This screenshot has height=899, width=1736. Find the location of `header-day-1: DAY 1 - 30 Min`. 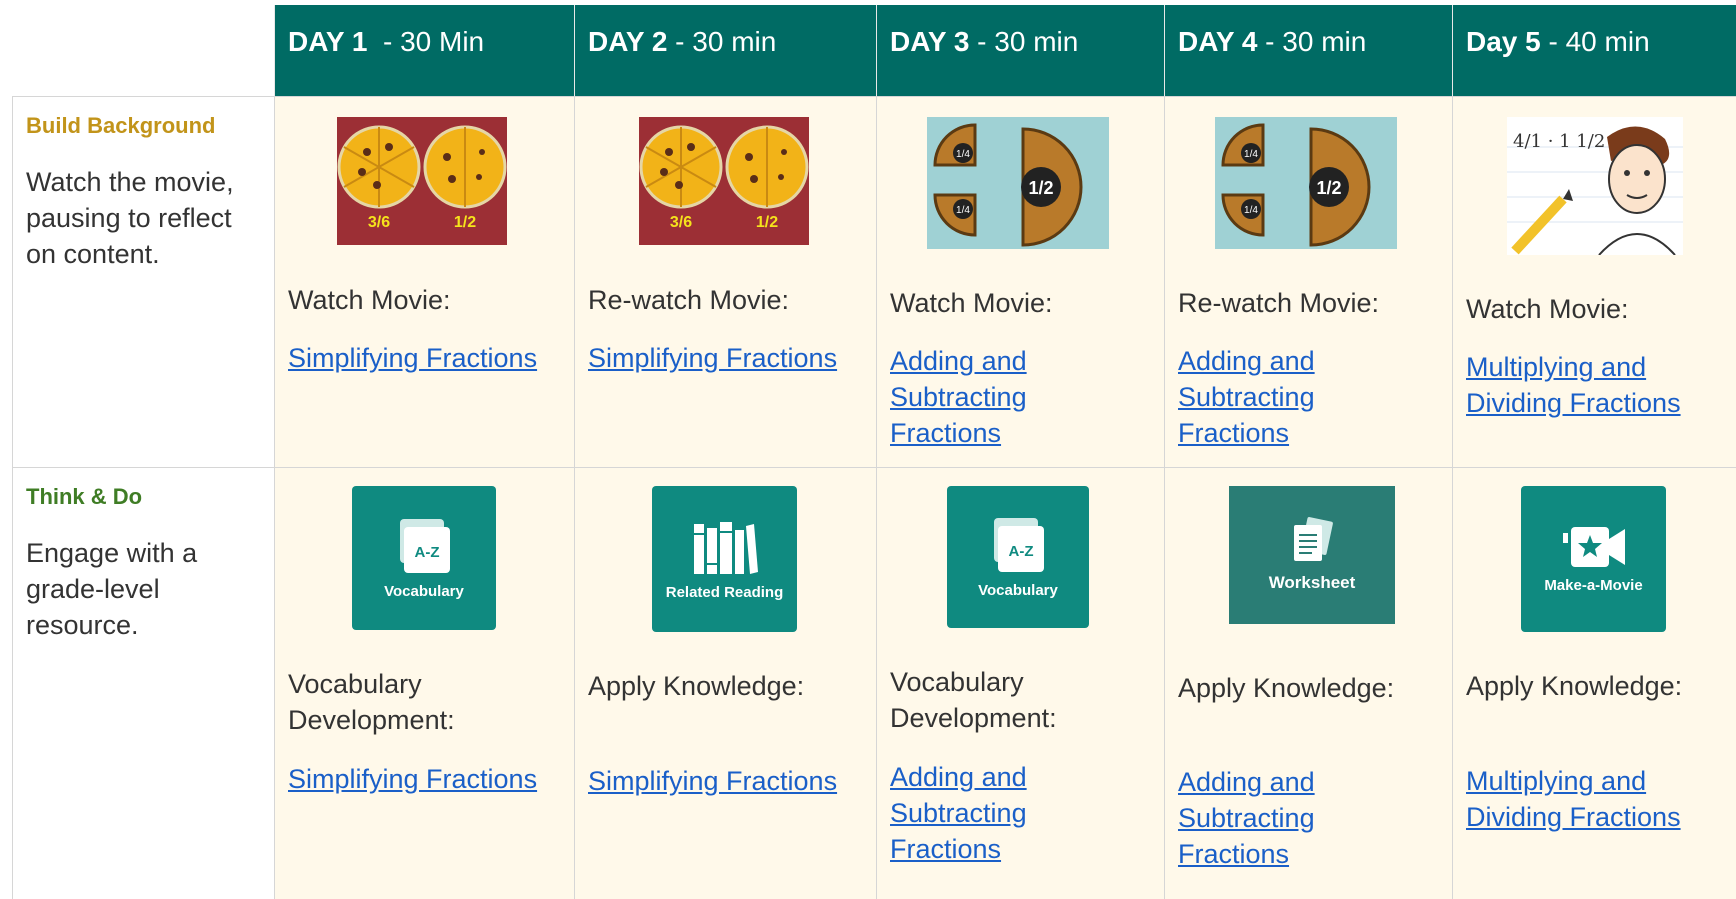

header-day-1: DAY 1 - 30 Min is located at coordinates (424, 50).